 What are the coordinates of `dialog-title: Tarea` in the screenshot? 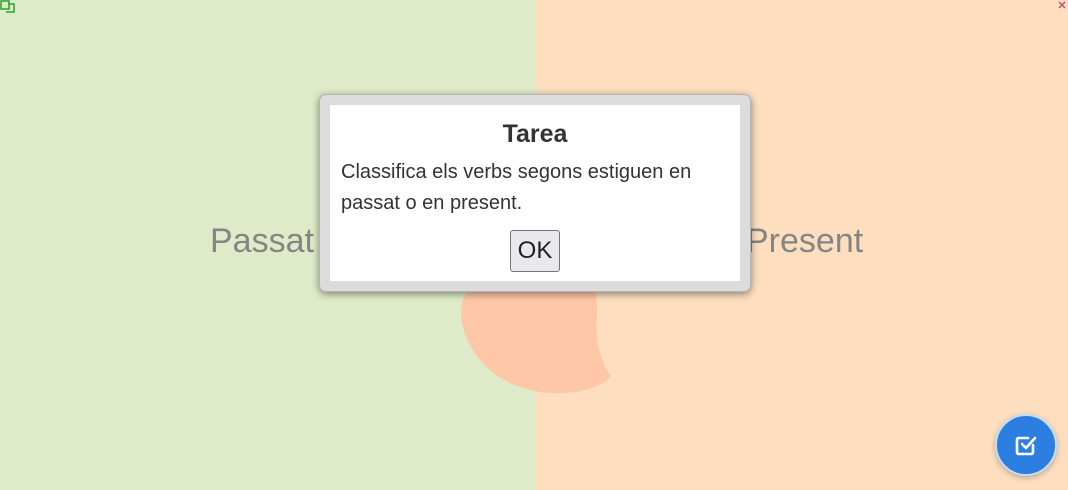 It's located at (535, 134).